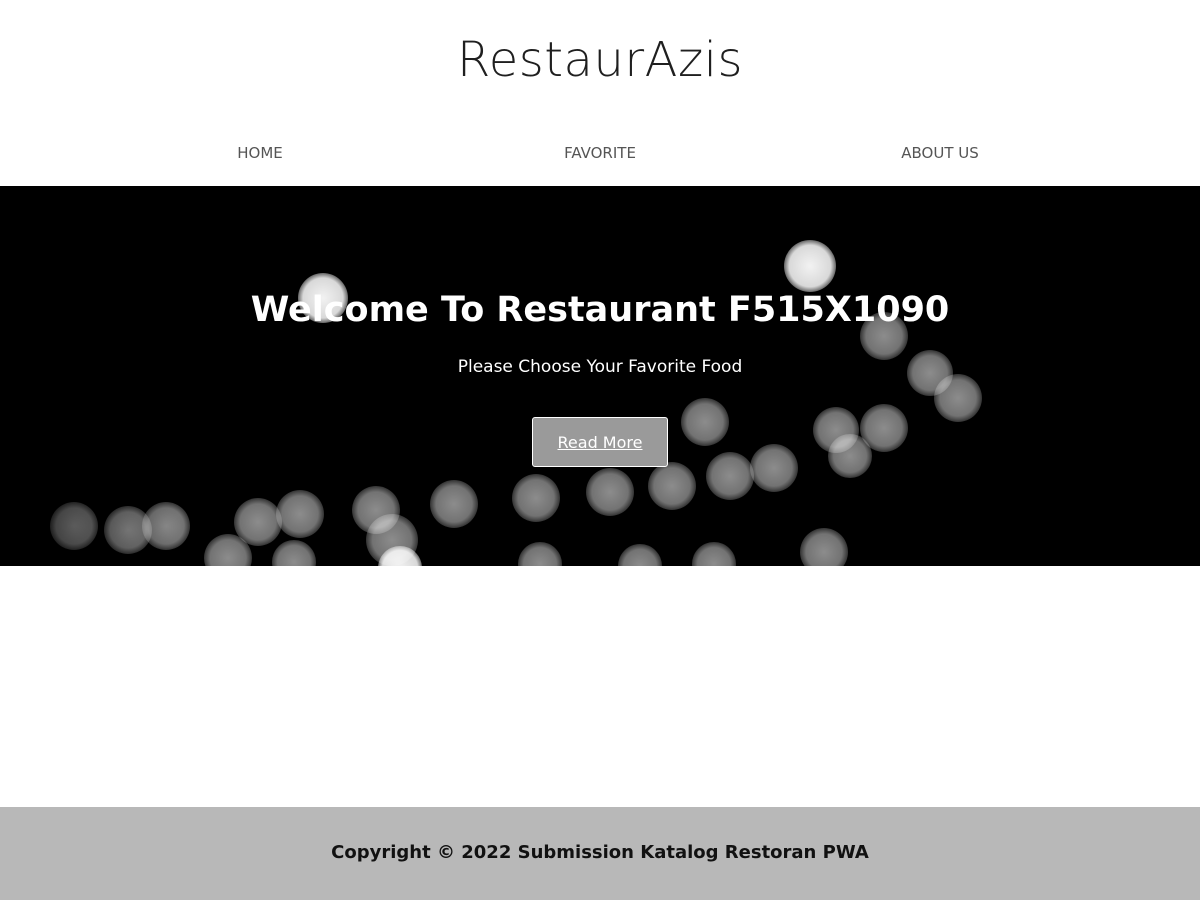  Describe the element at coordinates (600, 60) in the screenshot. I see `brand-logo: RestaurAzis` at that location.